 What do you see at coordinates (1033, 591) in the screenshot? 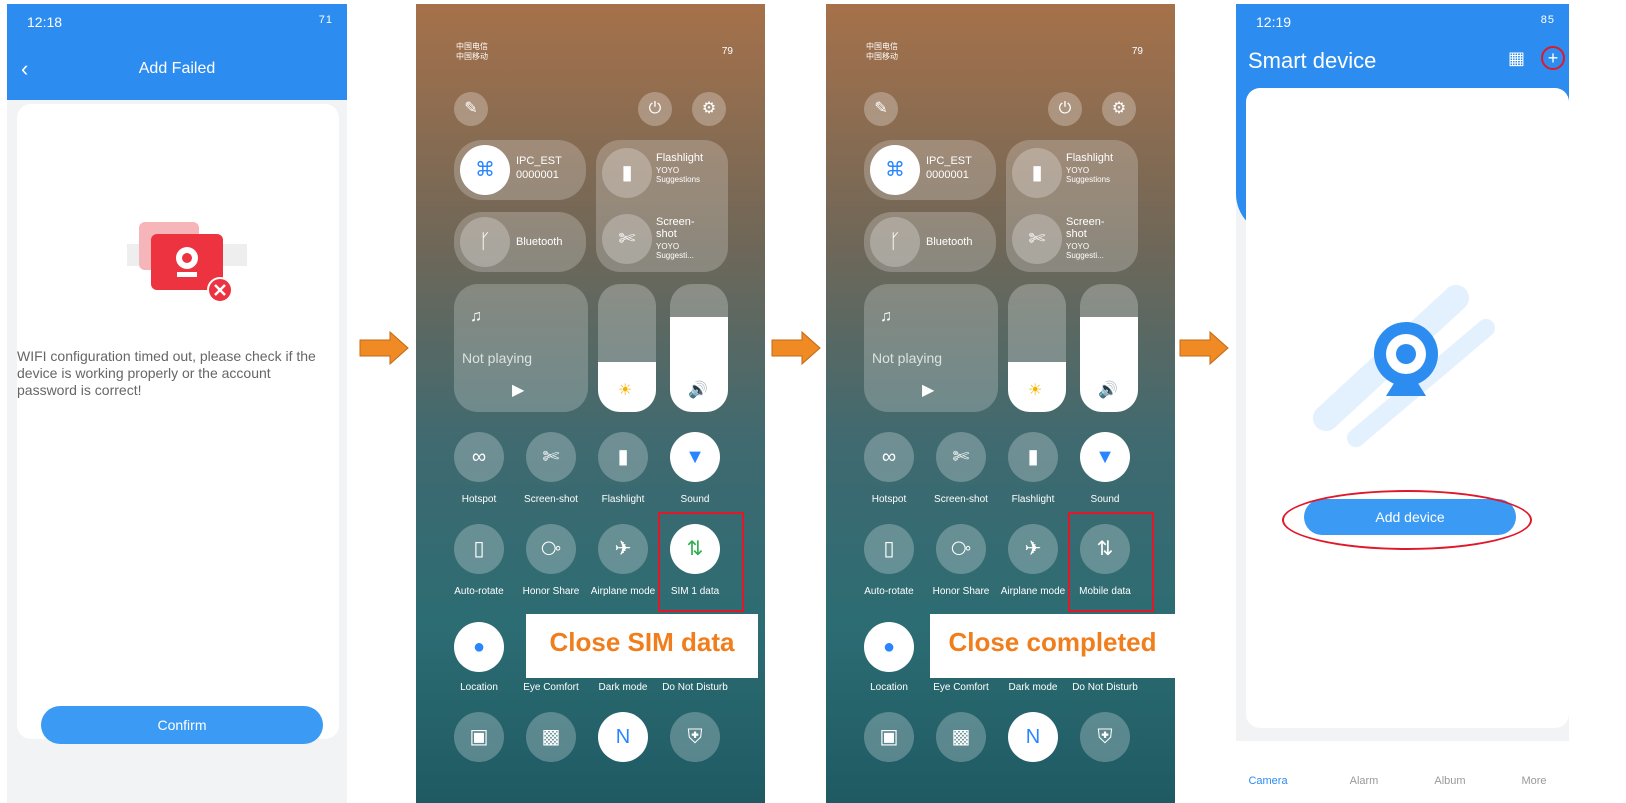
I see `airplane-label: Airplane mode` at bounding box center [1033, 591].